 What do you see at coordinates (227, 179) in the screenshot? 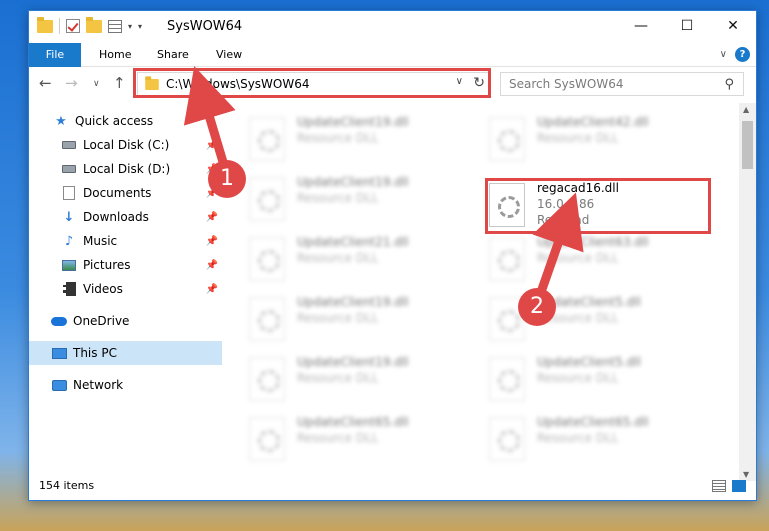
I see `step-1-badge: 1` at bounding box center [227, 179].